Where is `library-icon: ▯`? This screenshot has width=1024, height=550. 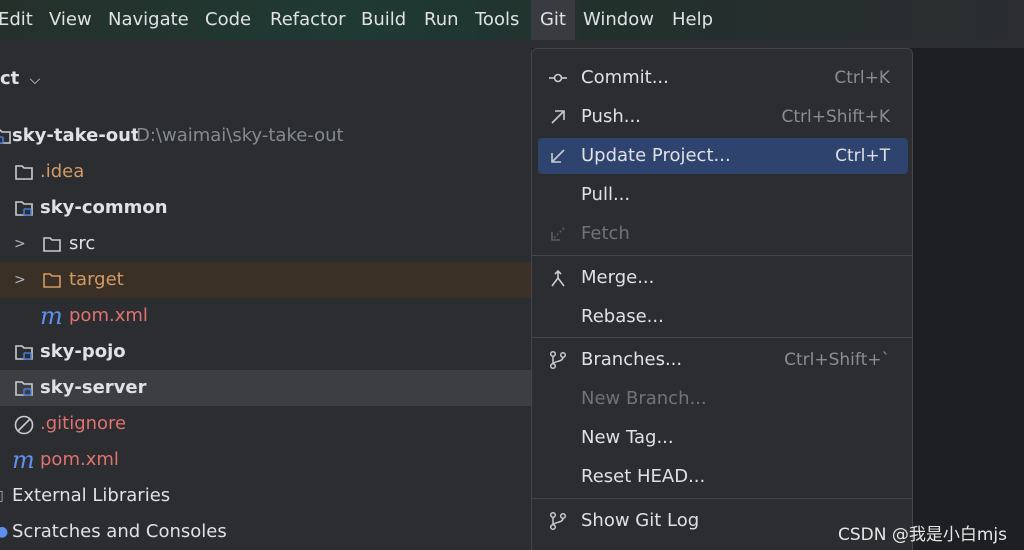
library-icon: ▯ is located at coordinates (2, 496).